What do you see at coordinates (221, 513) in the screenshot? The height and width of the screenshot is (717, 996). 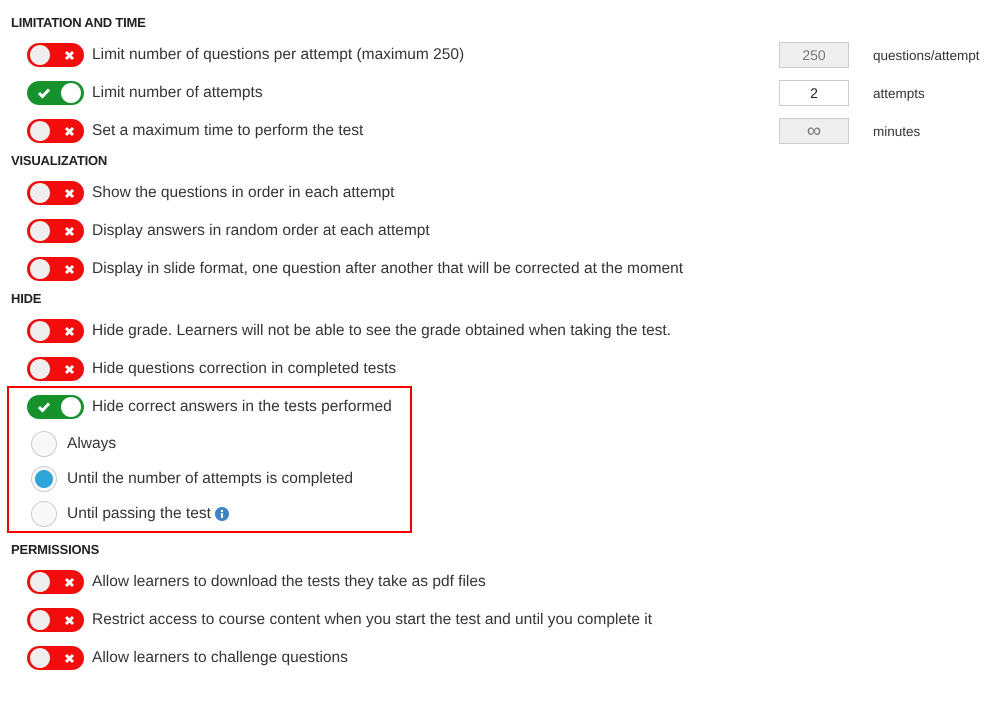 I see `info-icon` at bounding box center [221, 513].